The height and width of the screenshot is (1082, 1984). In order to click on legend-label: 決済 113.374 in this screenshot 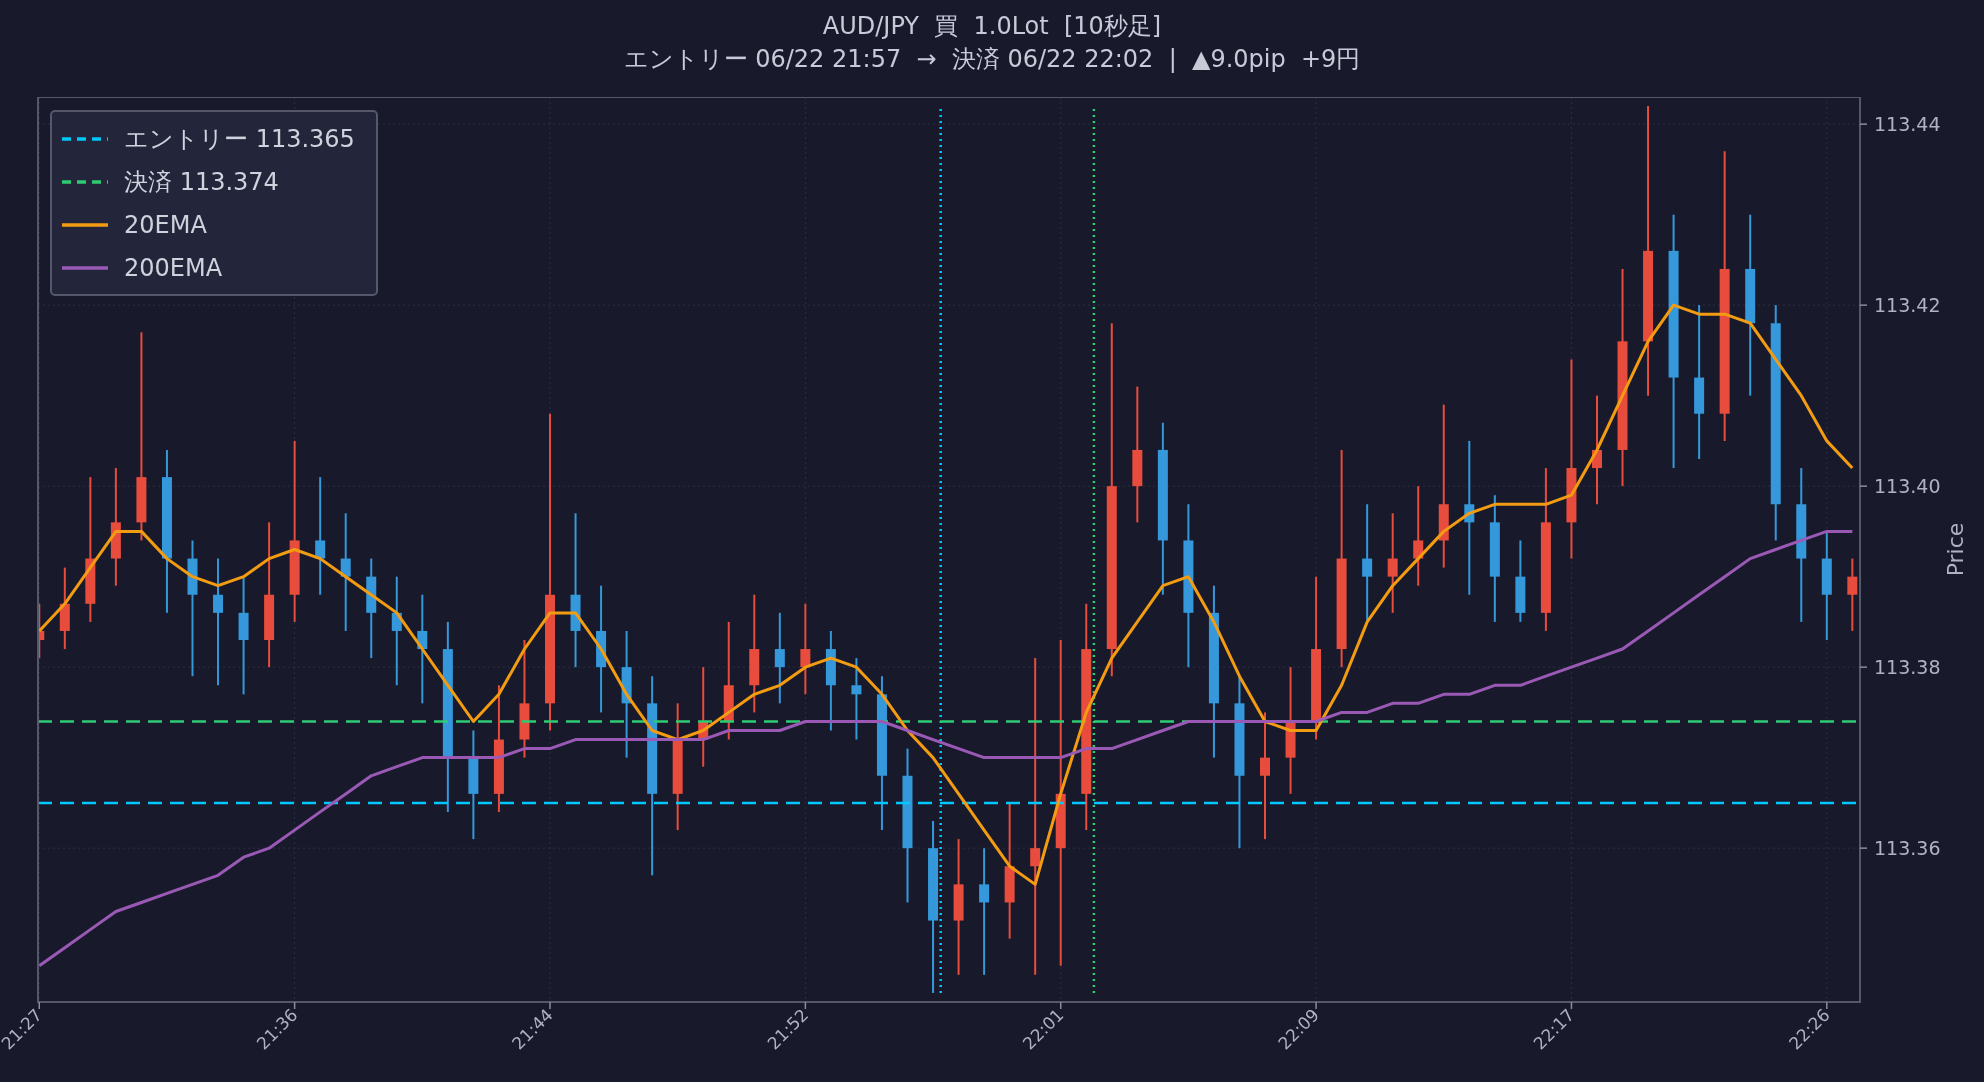, I will do `click(201, 182)`.